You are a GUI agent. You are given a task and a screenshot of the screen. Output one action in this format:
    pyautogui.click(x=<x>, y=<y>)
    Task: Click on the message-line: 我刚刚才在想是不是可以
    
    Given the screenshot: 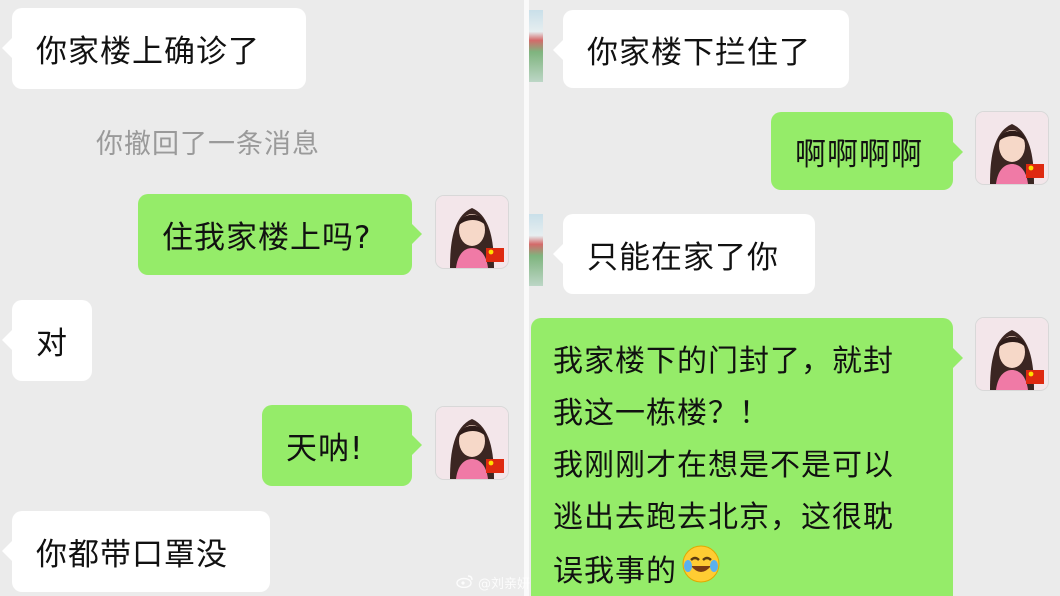 What is the action you would take?
    pyautogui.click(x=723, y=465)
    